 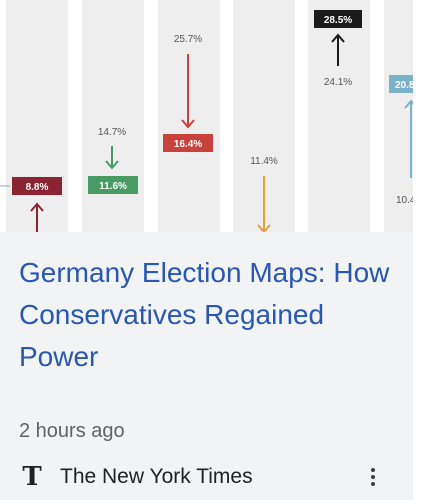 What do you see at coordinates (188, 39) in the screenshot?
I see `previous-value: 25.7%` at bounding box center [188, 39].